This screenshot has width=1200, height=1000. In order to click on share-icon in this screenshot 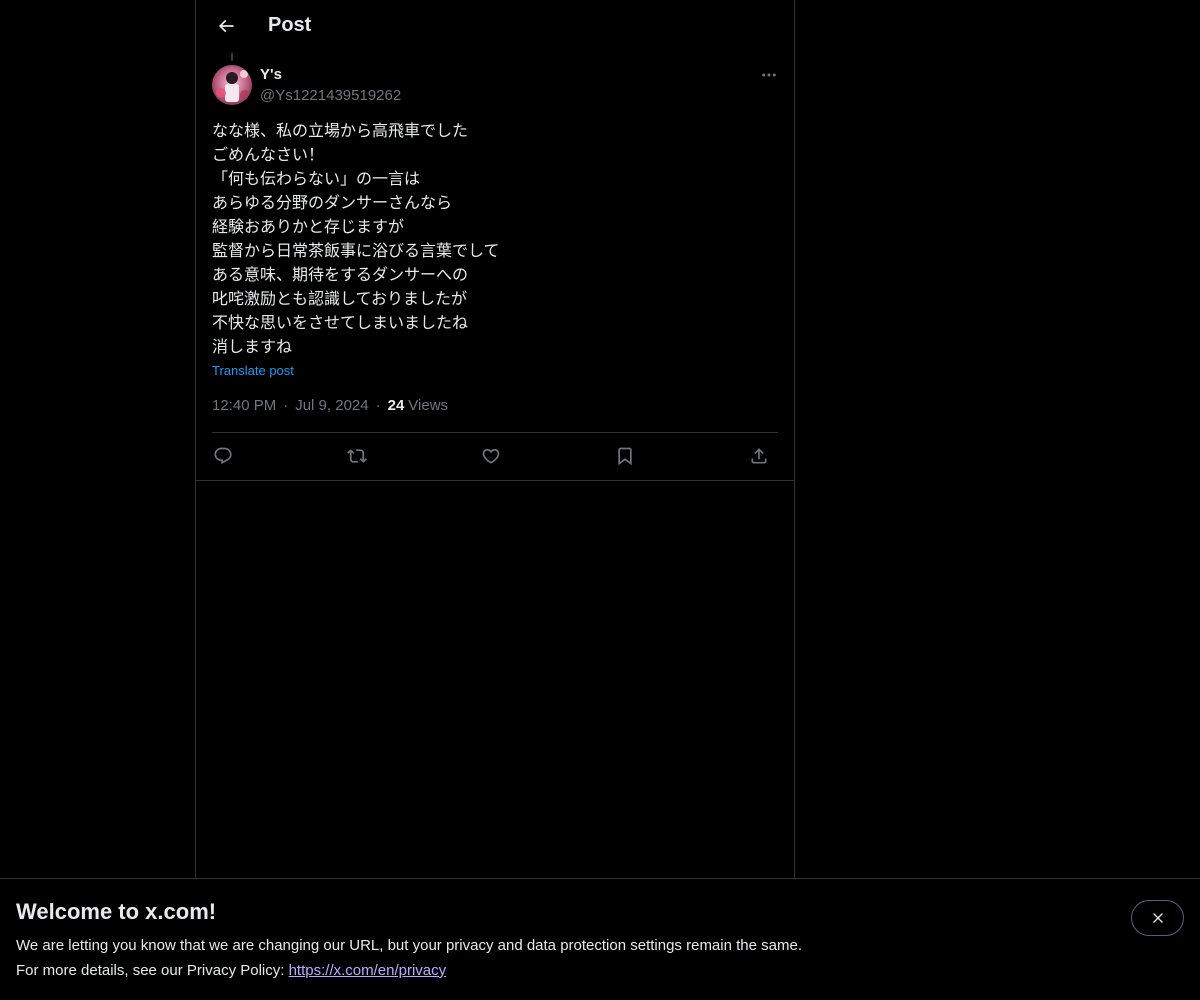, I will do `click(759, 456)`.